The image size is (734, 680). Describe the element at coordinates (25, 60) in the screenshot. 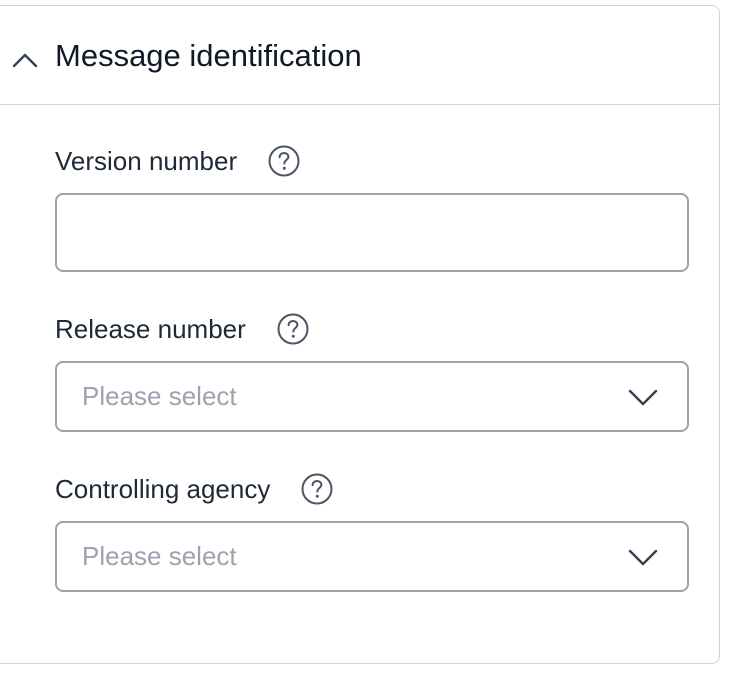

I see `chevron-up-icon` at that location.